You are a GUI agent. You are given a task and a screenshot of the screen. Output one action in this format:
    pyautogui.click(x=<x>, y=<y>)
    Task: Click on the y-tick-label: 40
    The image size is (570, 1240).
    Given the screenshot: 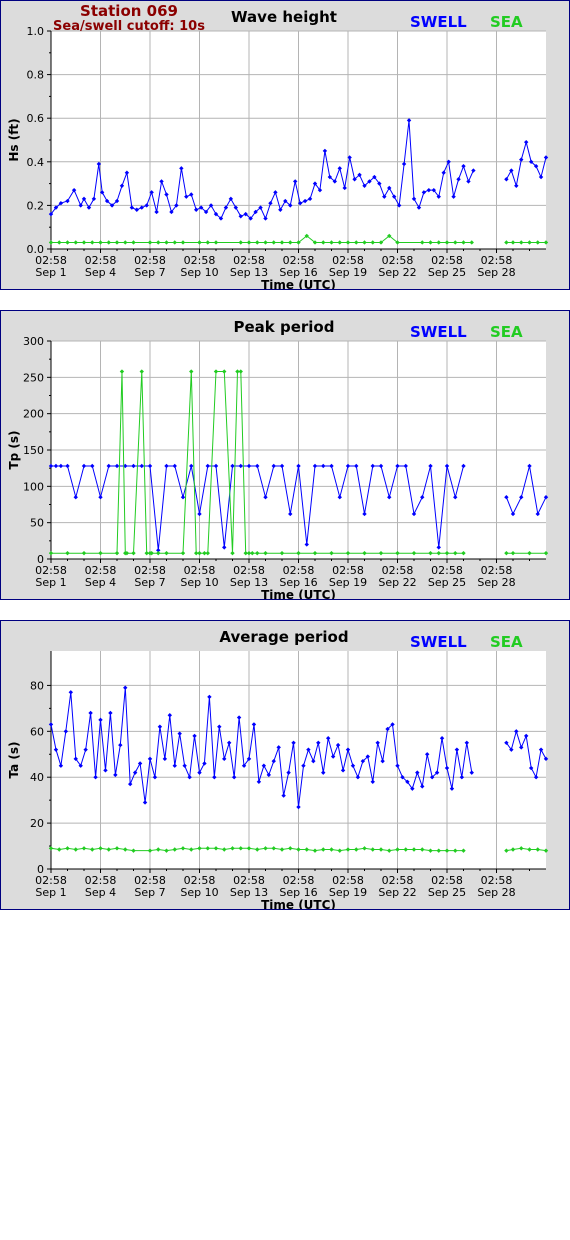 What is the action you would take?
    pyautogui.click(x=37, y=777)
    